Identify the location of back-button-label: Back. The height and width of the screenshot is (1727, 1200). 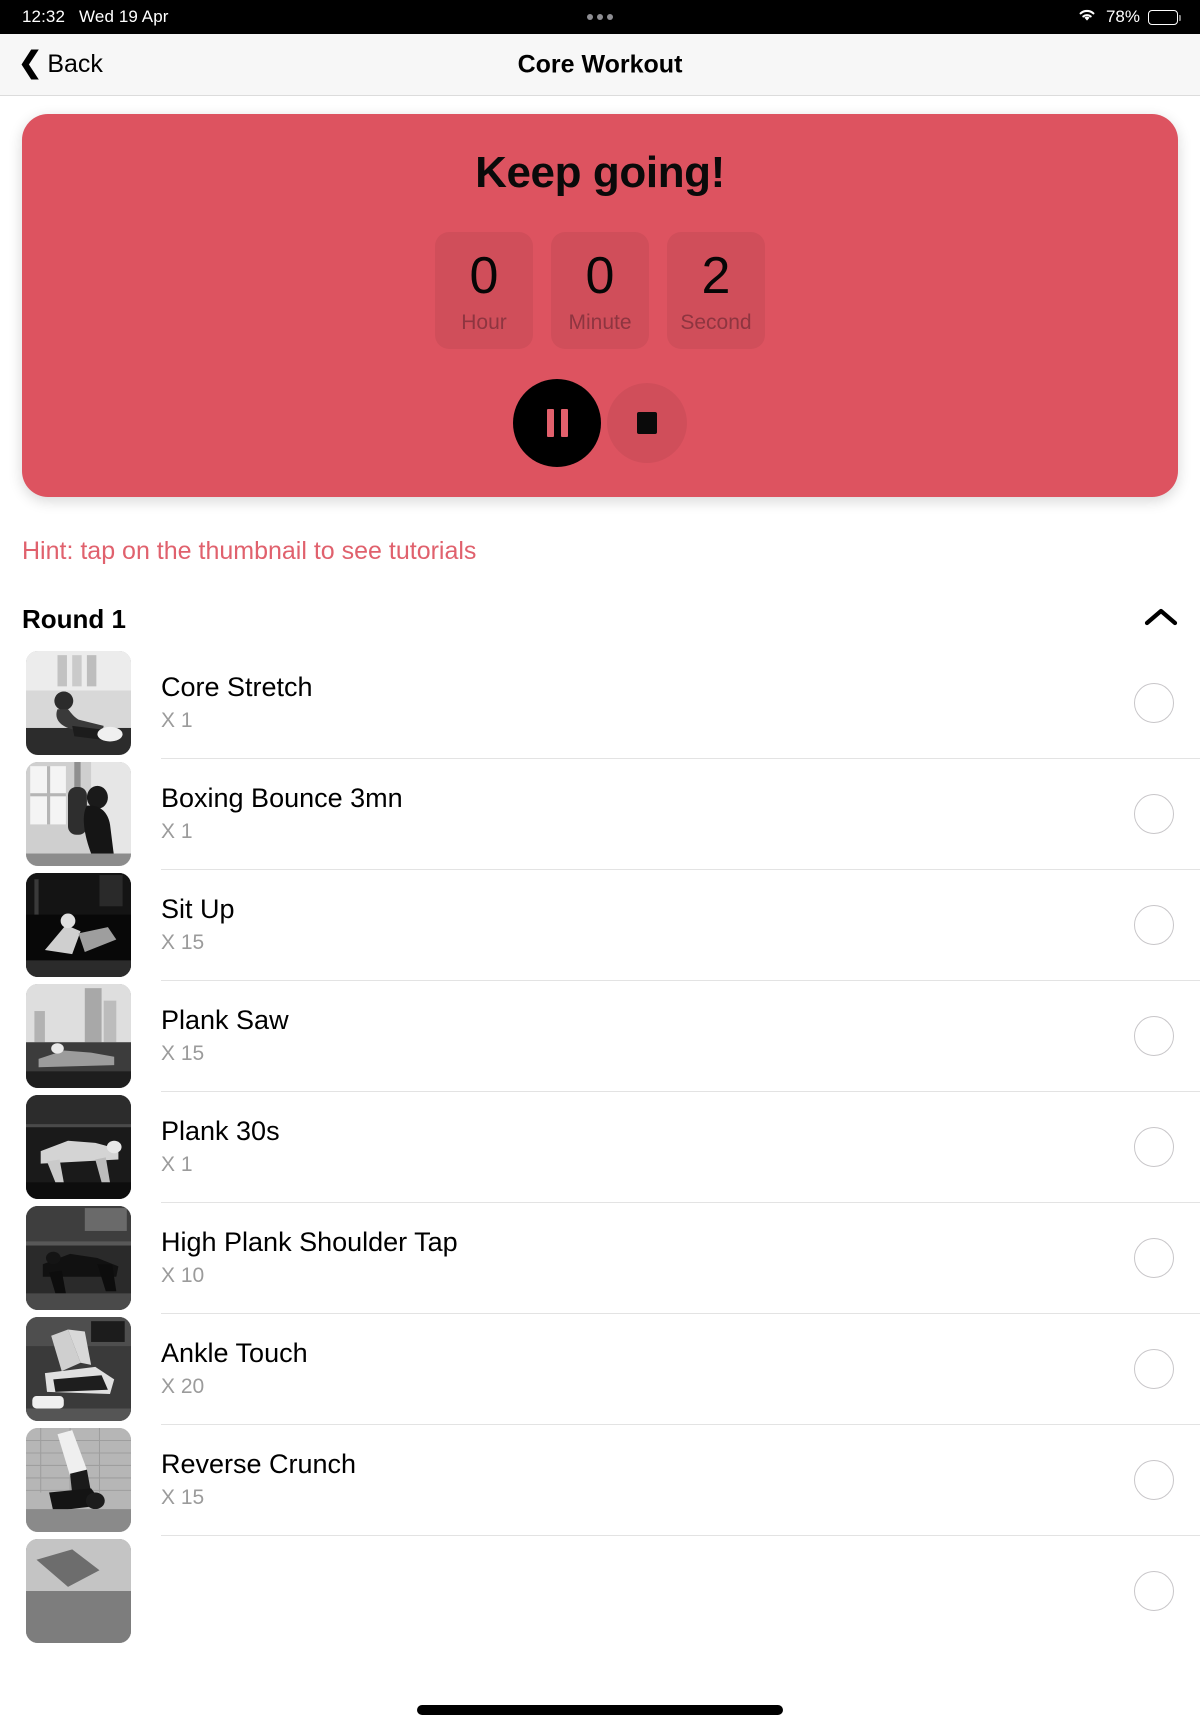
(75, 64).